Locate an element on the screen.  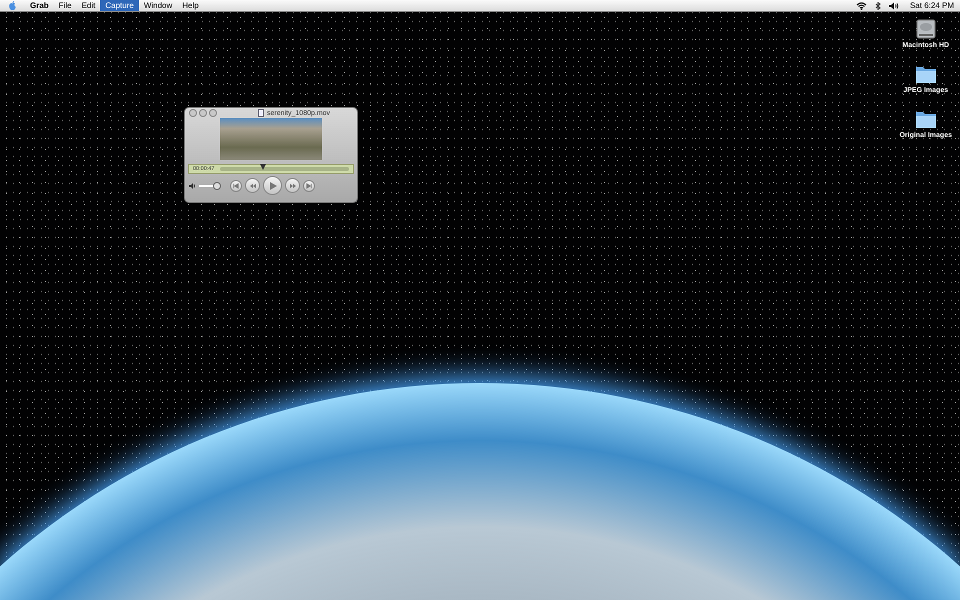
skip-forward-icon is located at coordinates (309, 185).